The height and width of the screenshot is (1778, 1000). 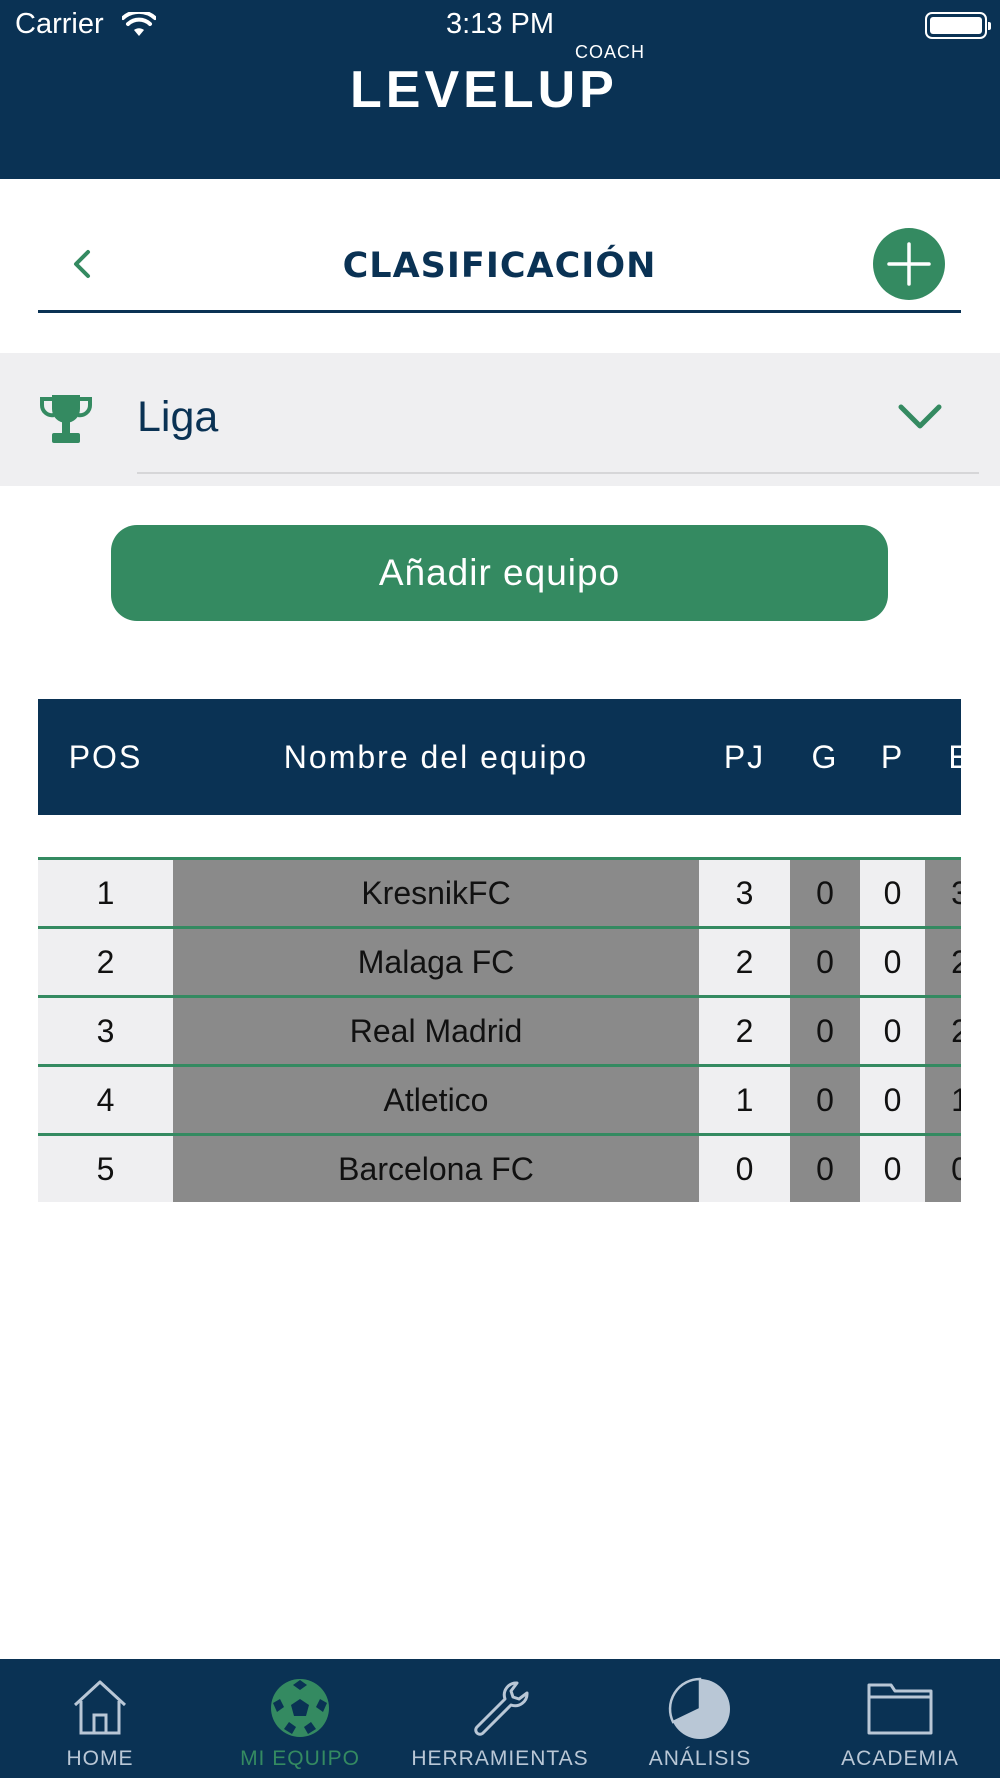 What do you see at coordinates (66, 421) in the screenshot?
I see `trophy-icon` at bounding box center [66, 421].